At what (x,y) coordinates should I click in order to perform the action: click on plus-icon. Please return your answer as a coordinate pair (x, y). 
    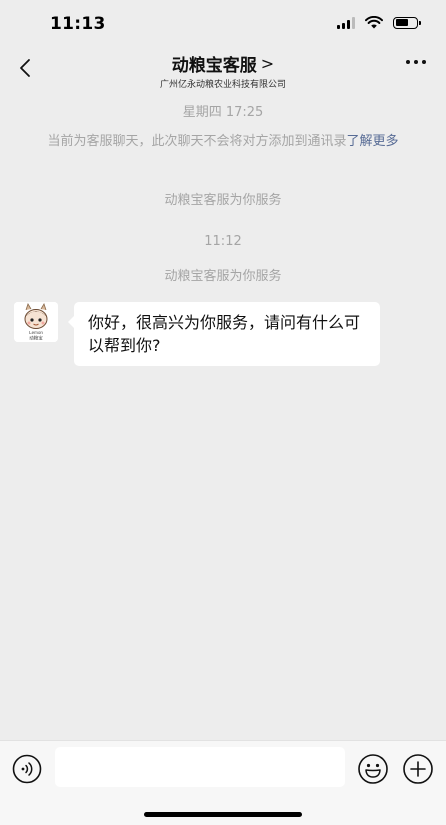
    Looking at the image, I should click on (418, 769).